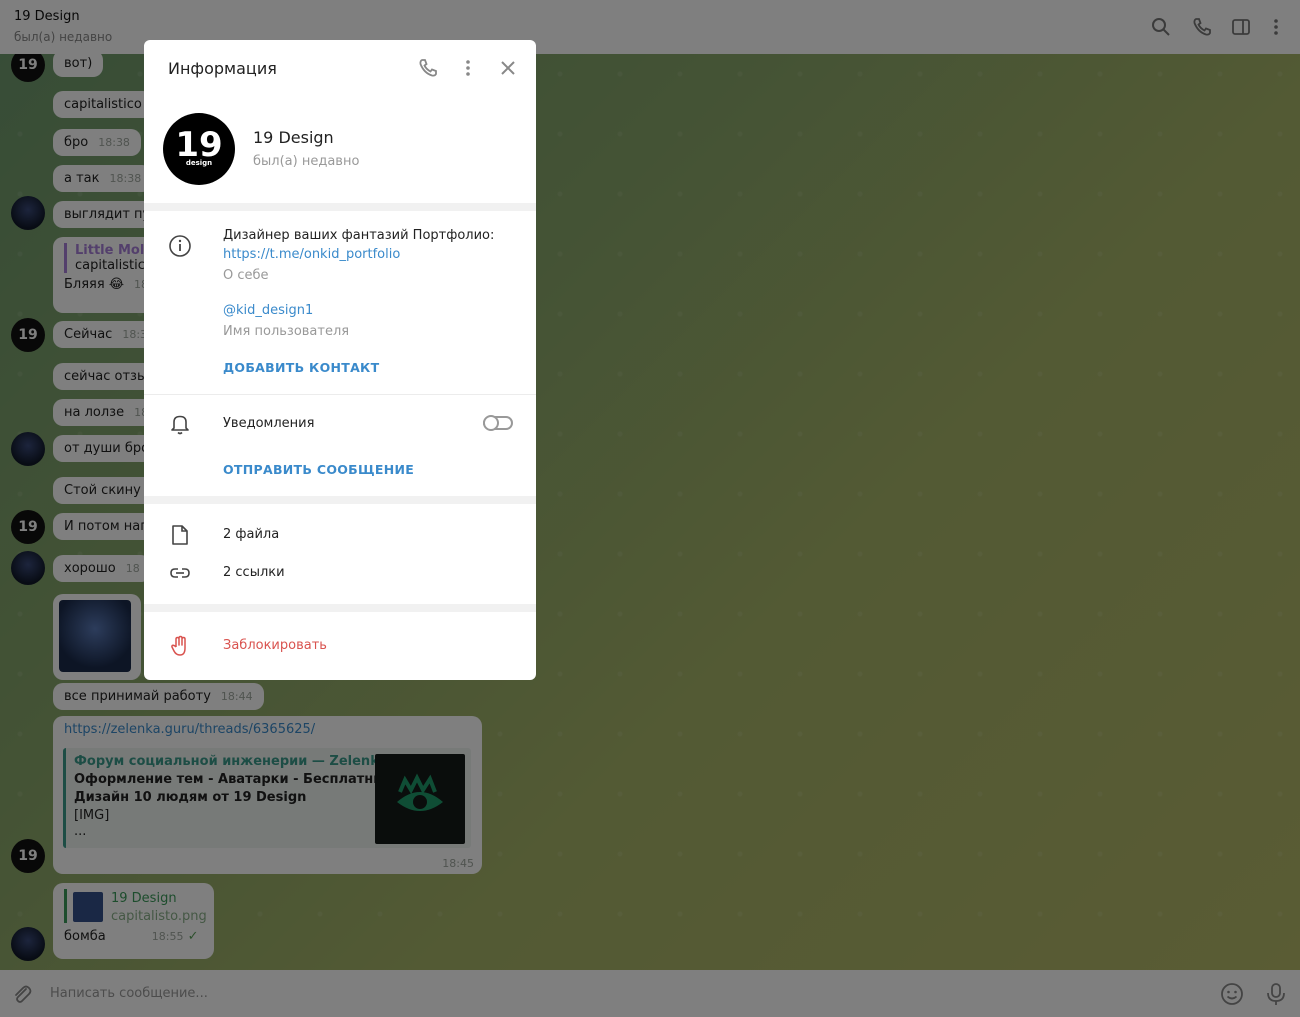  I want to click on files-item: 2 файла, so click(251, 534).